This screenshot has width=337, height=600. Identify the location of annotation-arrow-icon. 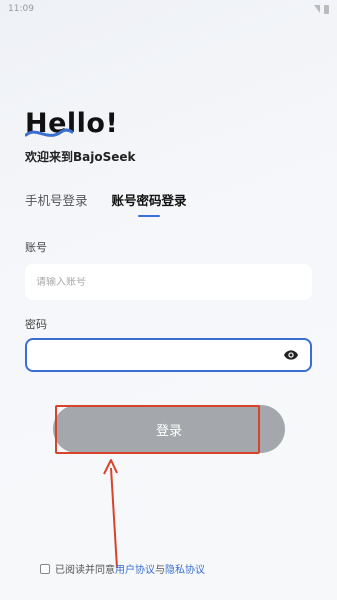
(110, 514).